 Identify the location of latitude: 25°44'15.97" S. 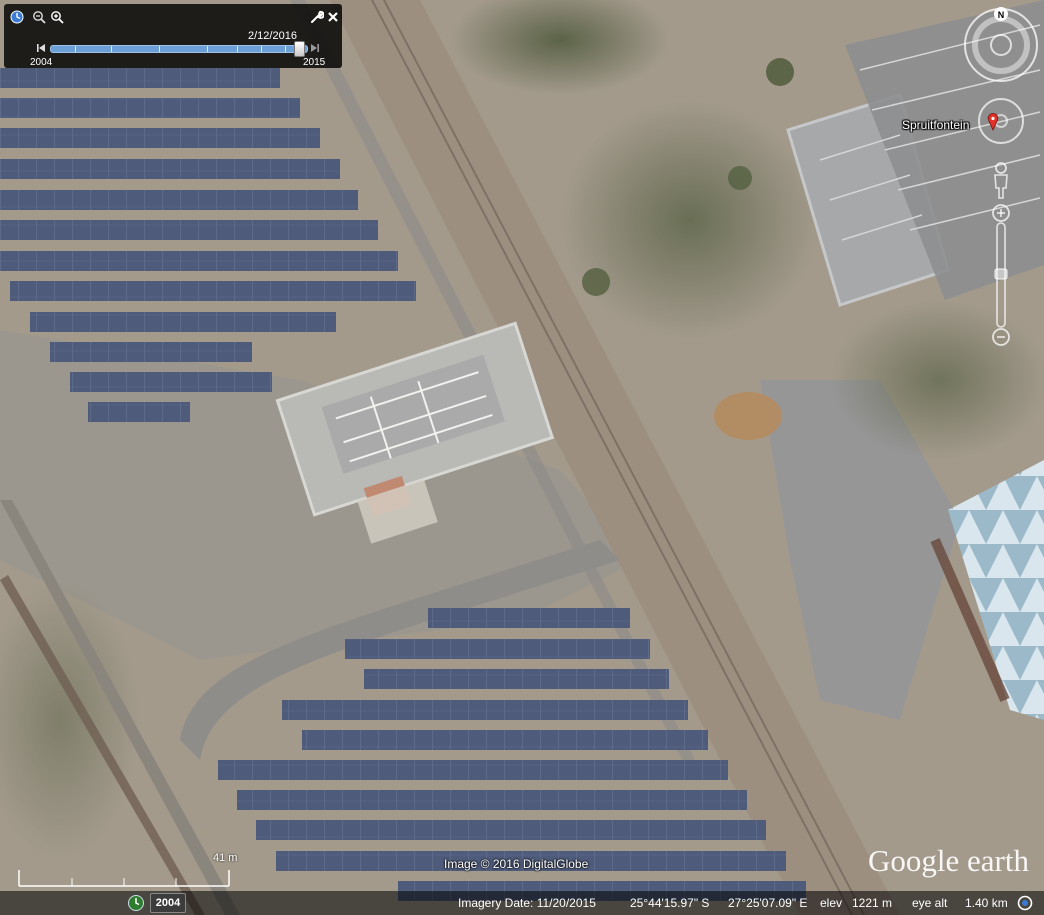
(670, 903).